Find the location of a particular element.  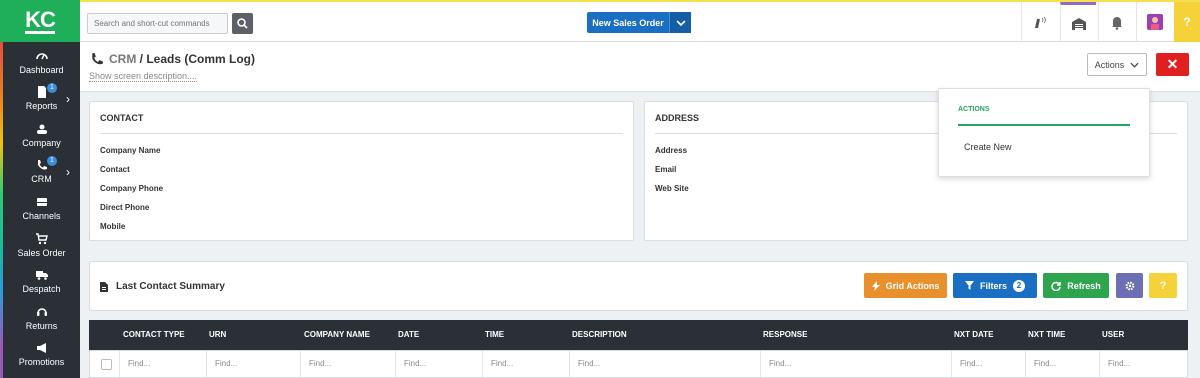

truck-icon is located at coordinates (41, 275).